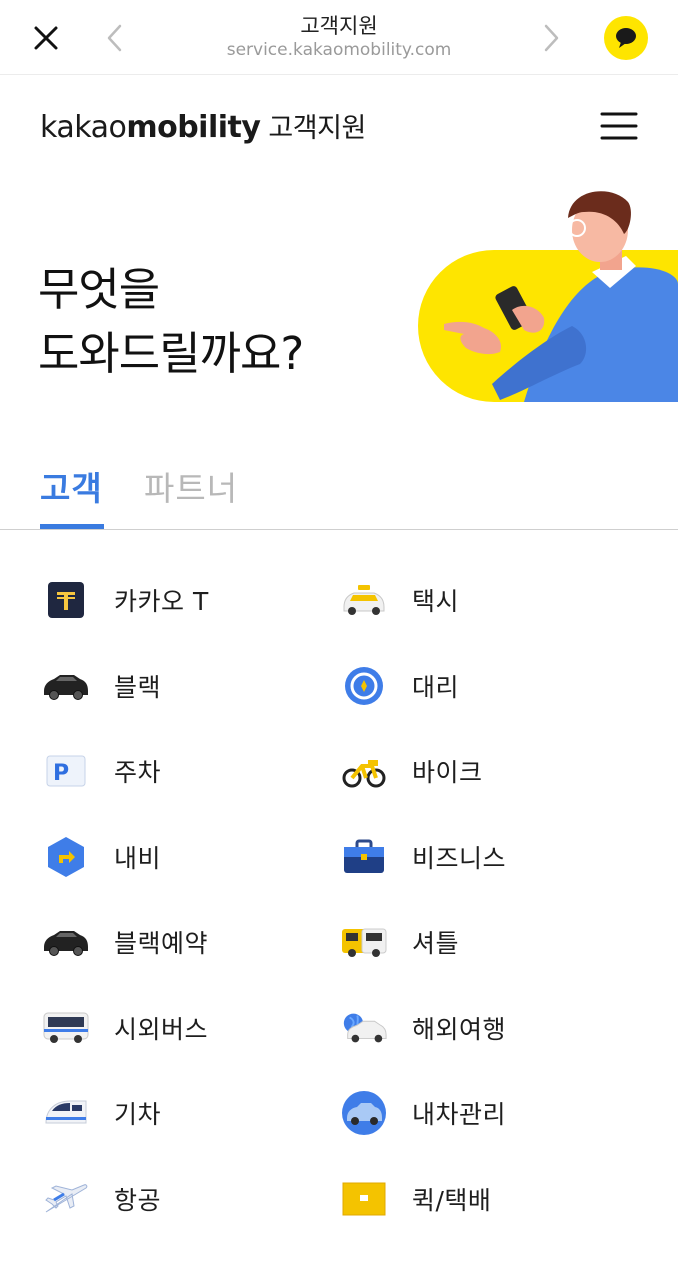 This screenshot has width=678, height=1280. Describe the element at coordinates (71, 486) in the screenshot. I see `tab-customer: 고객` at that location.